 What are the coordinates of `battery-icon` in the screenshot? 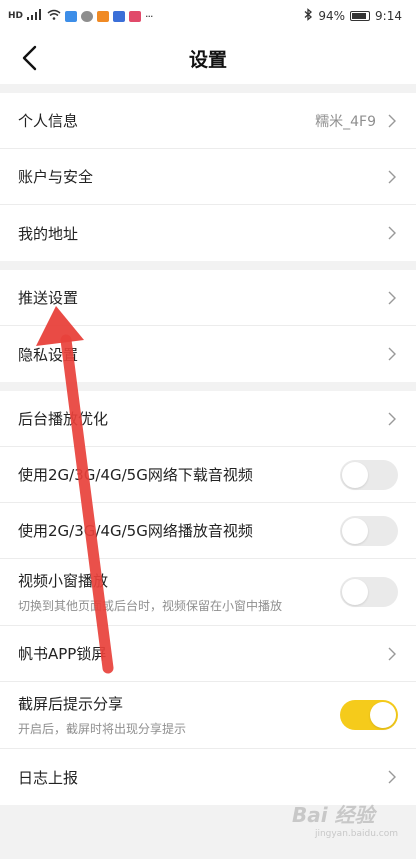 It's located at (360, 16).